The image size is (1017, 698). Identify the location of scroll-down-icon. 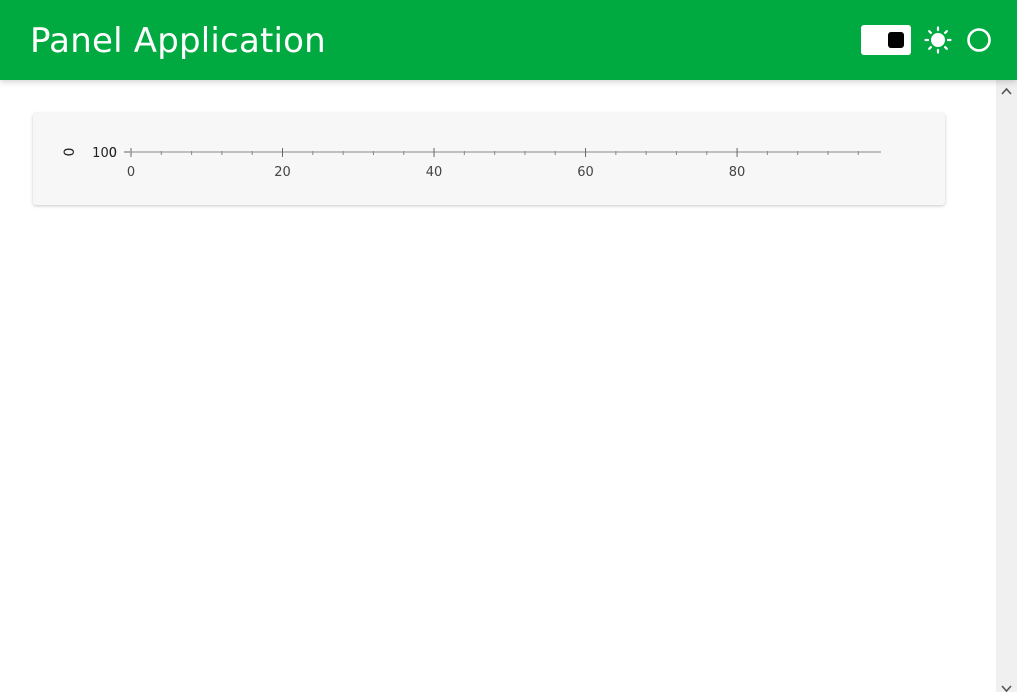
(1006, 689).